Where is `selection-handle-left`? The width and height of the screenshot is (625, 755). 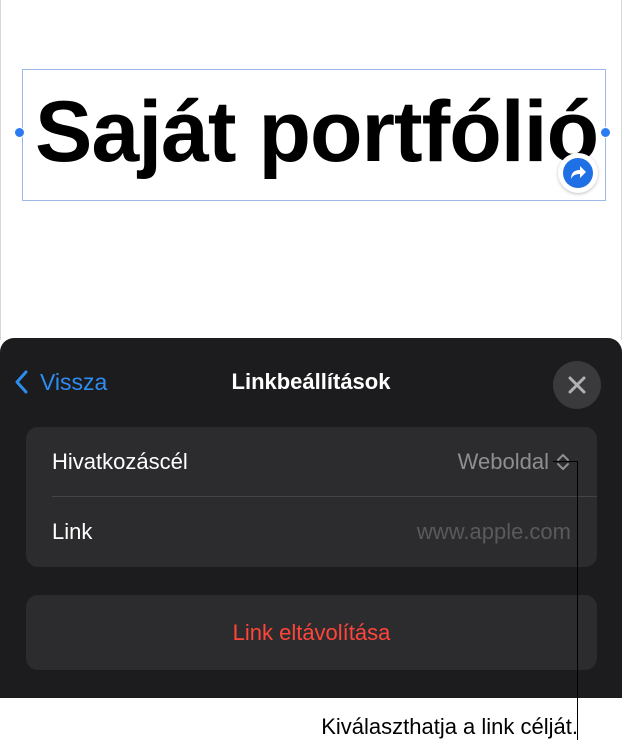
selection-handle-left is located at coordinates (19, 132).